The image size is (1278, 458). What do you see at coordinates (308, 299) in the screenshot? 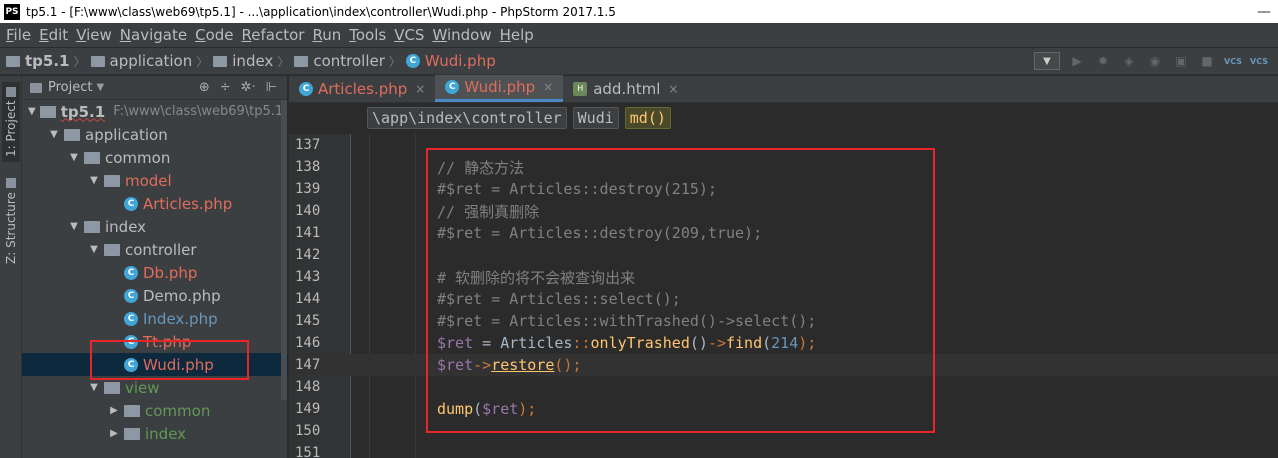
I see `line-number: 144` at bounding box center [308, 299].